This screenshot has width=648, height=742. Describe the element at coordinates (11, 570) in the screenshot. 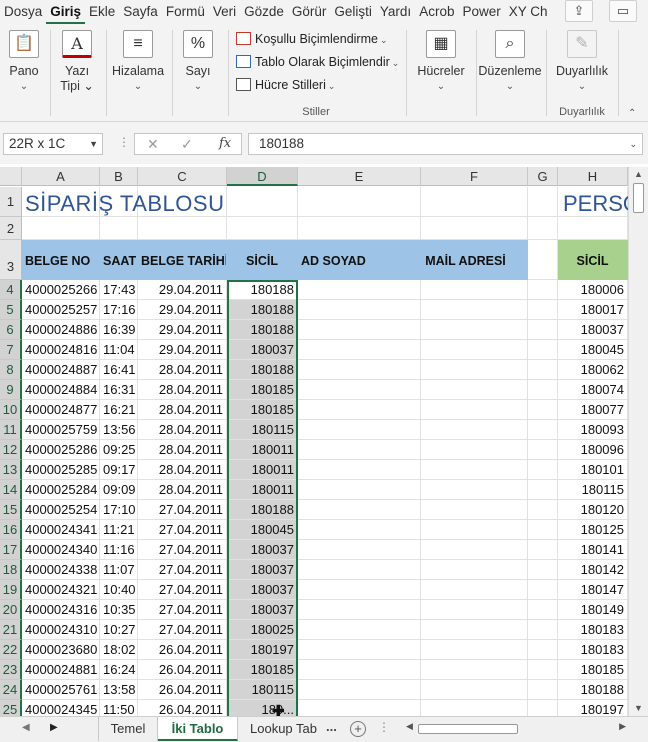

I see `row-header-18: 18` at that location.